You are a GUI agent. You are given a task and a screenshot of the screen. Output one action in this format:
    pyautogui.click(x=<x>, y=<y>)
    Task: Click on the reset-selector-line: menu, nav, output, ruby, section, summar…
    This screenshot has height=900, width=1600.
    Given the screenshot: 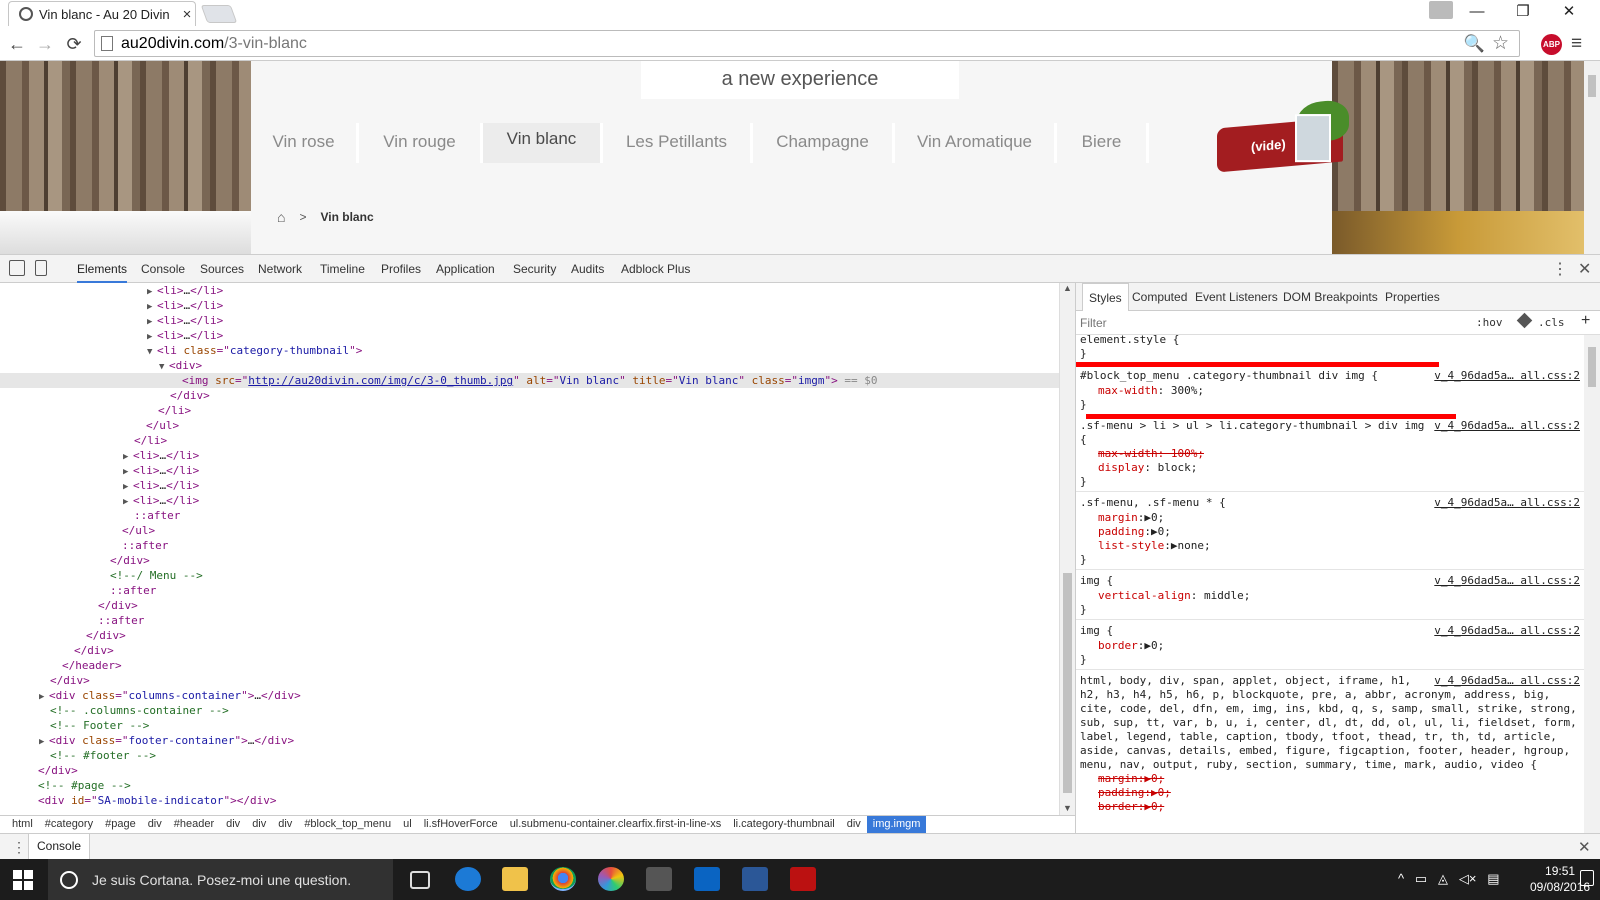 What is the action you would take?
    pyautogui.click(x=1308, y=765)
    